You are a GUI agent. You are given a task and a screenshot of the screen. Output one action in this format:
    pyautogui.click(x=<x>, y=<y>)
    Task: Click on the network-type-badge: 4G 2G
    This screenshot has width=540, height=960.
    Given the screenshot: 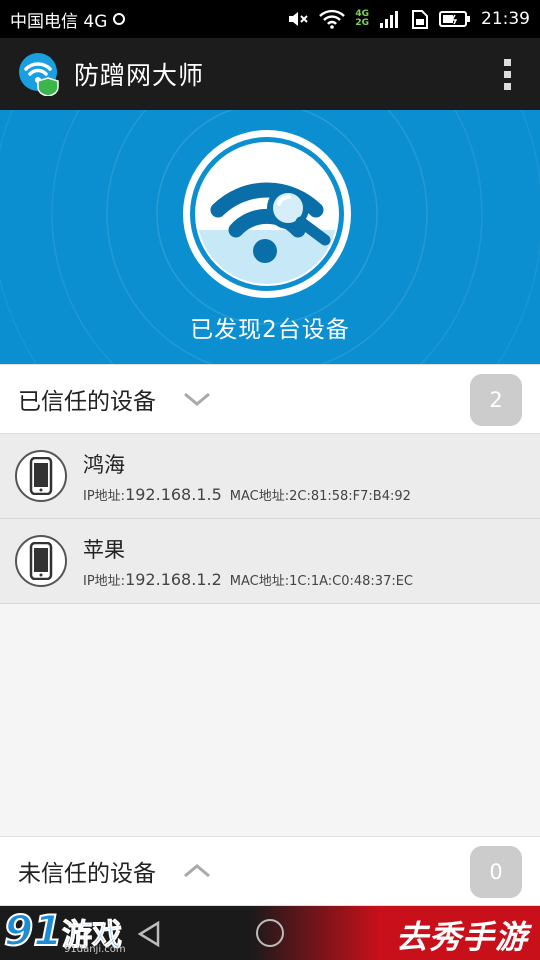 What is the action you would take?
    pyautogui.click(x=362, y=19)
    